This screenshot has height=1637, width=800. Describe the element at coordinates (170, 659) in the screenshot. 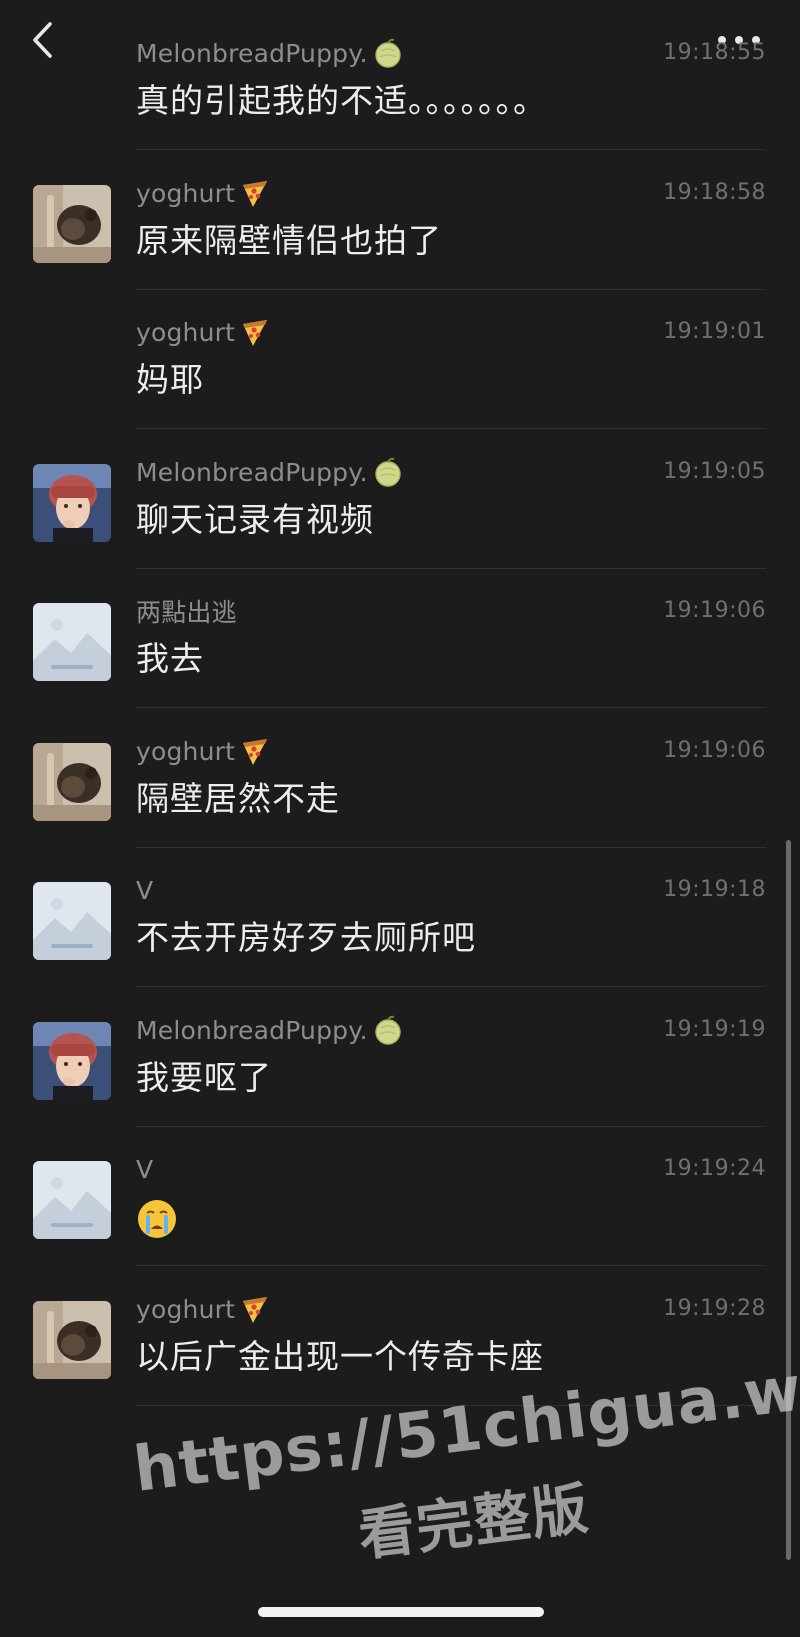

I see `message-text: 我去` at that location.